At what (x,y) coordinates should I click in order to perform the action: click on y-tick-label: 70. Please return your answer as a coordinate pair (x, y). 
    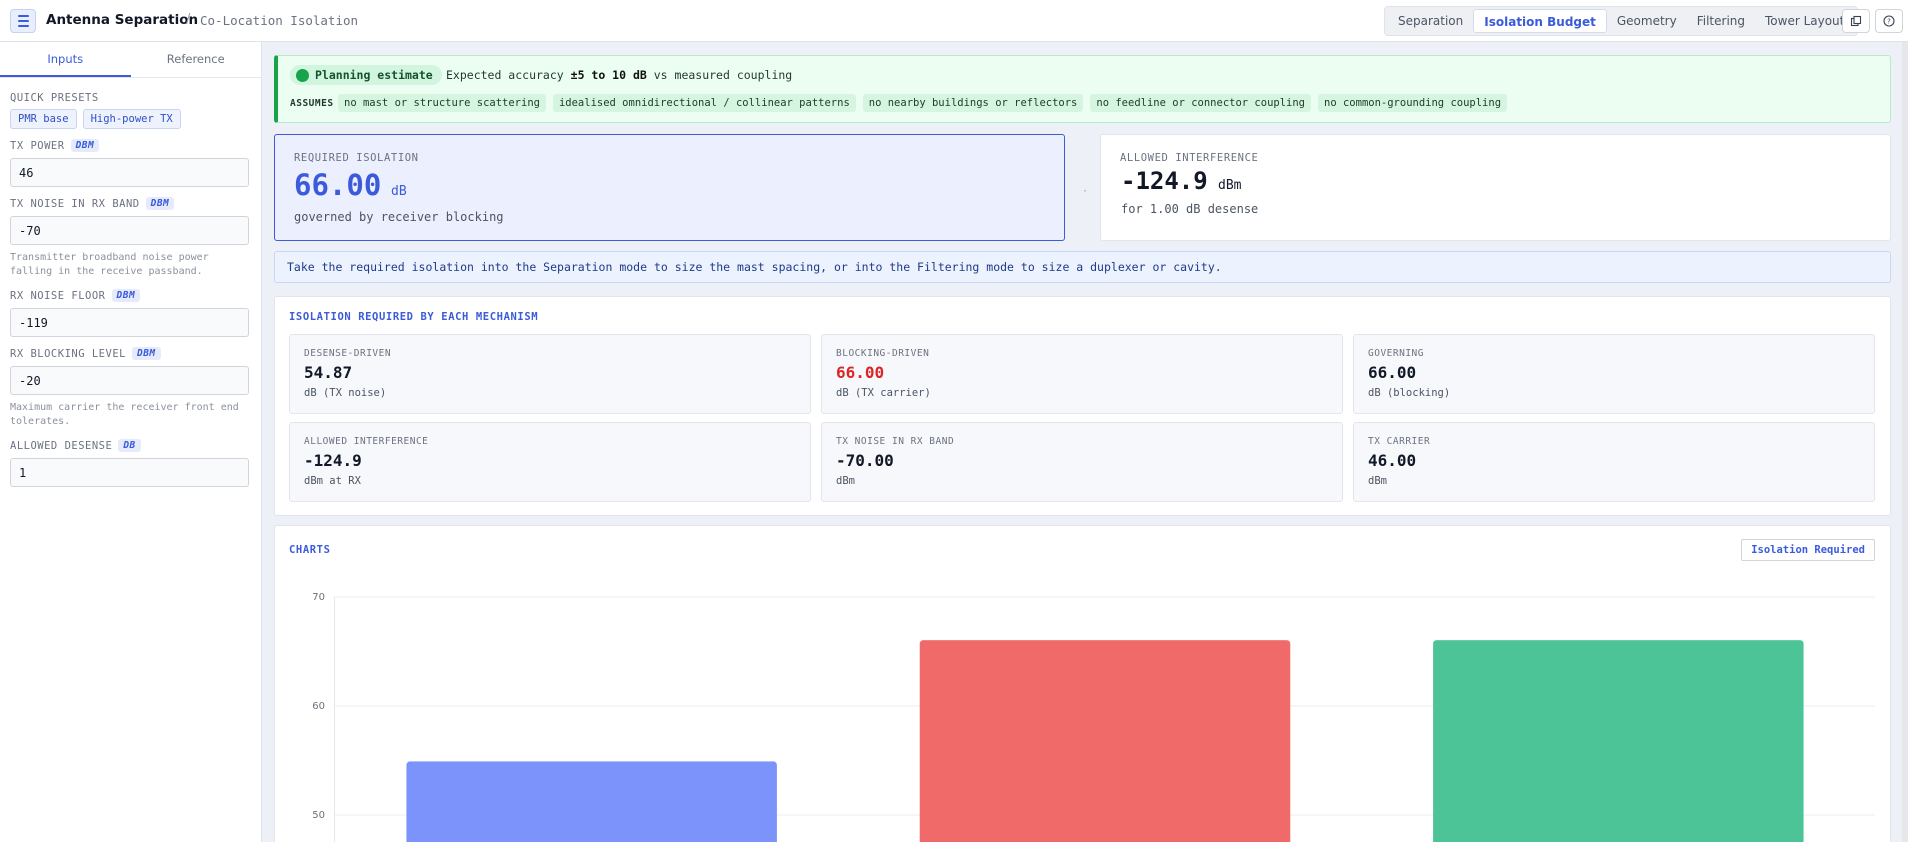
    Looking at the image, I should click on (318, 597).